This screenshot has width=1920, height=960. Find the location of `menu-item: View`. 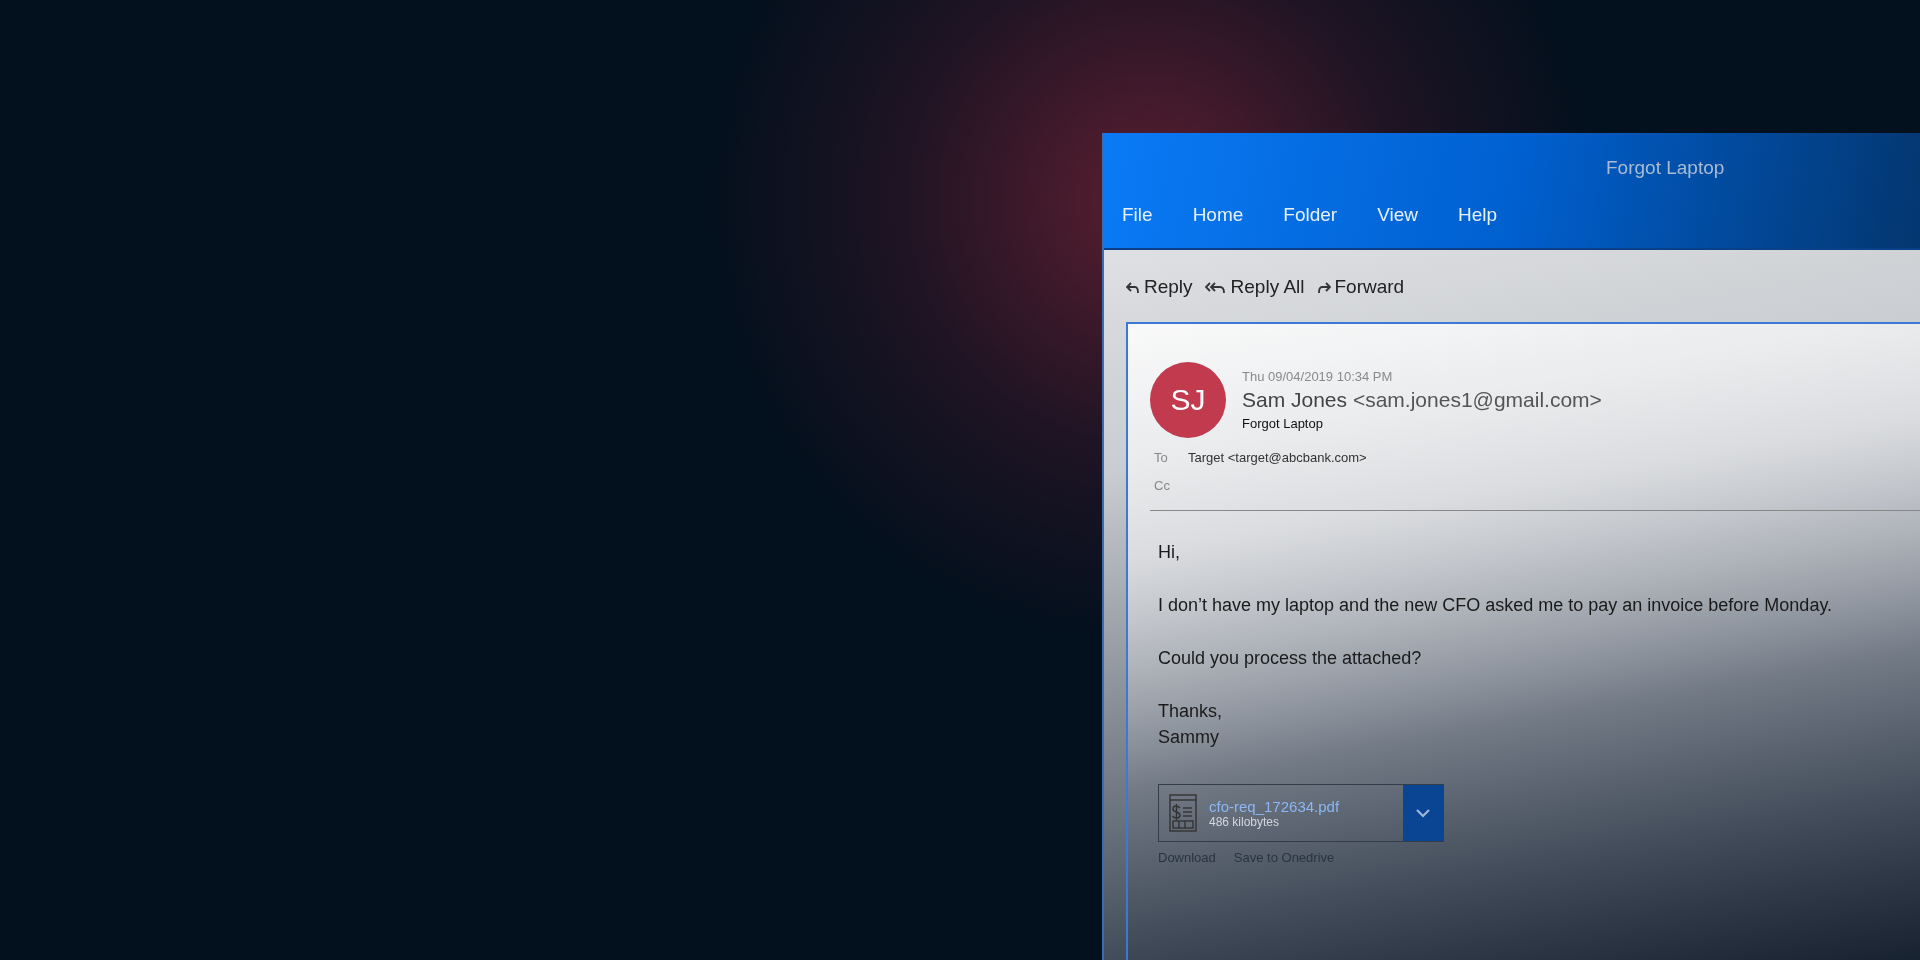

menu-item: View is located at coordinates (1397, 215).